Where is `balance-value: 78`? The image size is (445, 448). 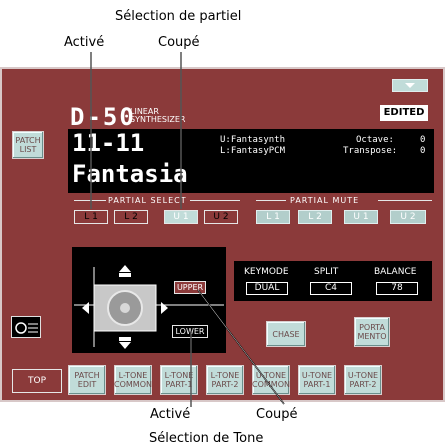 balance-value: 78 is located at coordinates (397, 288).